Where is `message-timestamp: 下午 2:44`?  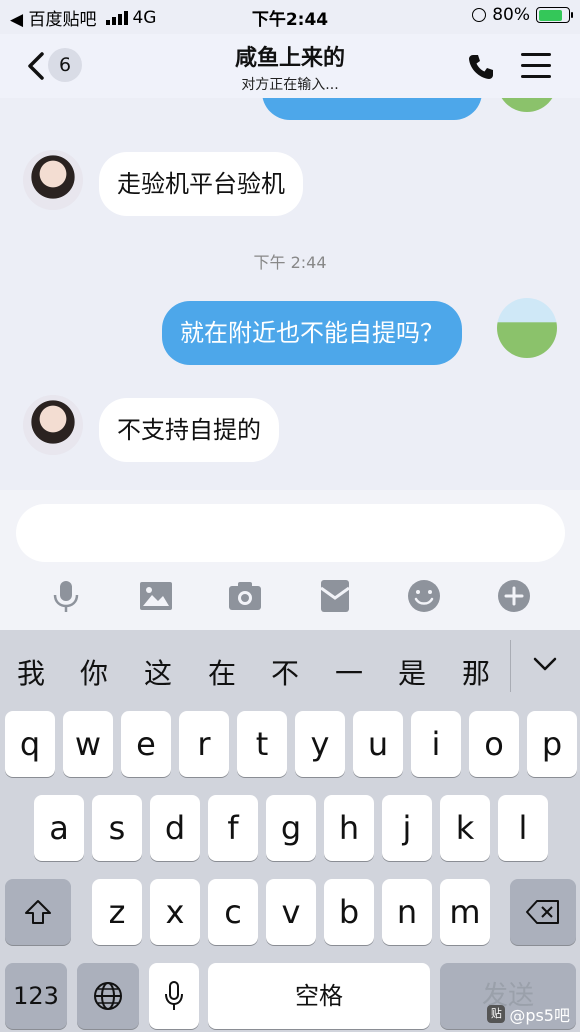
message-timestamp: 下午 2:44 is located at coordinates (290, 262).